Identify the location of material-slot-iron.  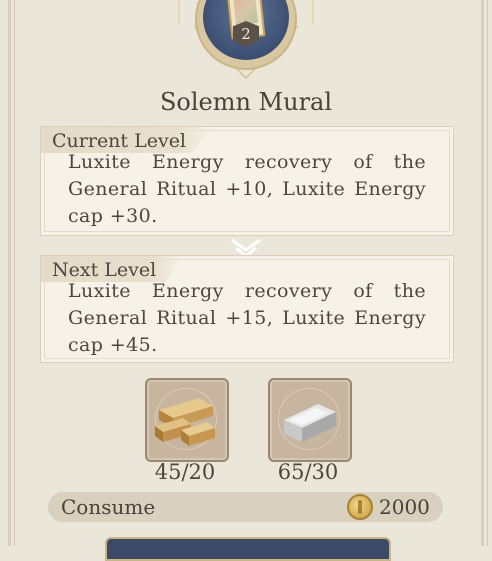
(310, 420).